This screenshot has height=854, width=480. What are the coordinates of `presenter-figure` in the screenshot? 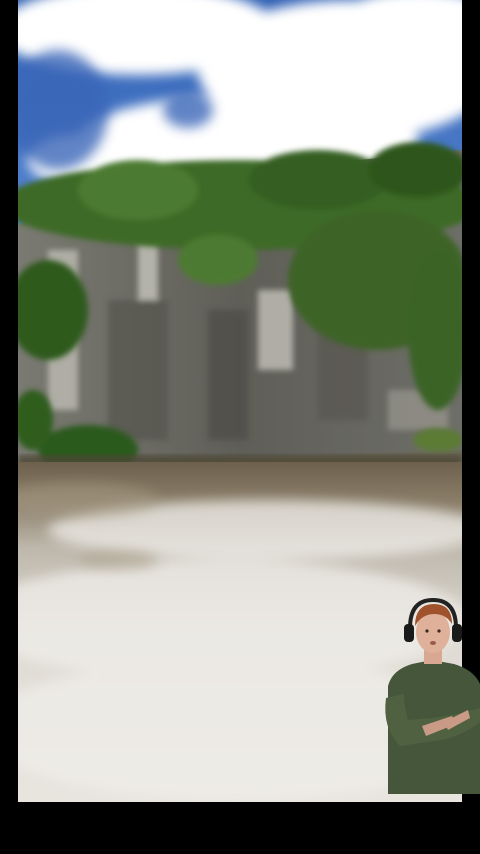 It's located at (432, 696).